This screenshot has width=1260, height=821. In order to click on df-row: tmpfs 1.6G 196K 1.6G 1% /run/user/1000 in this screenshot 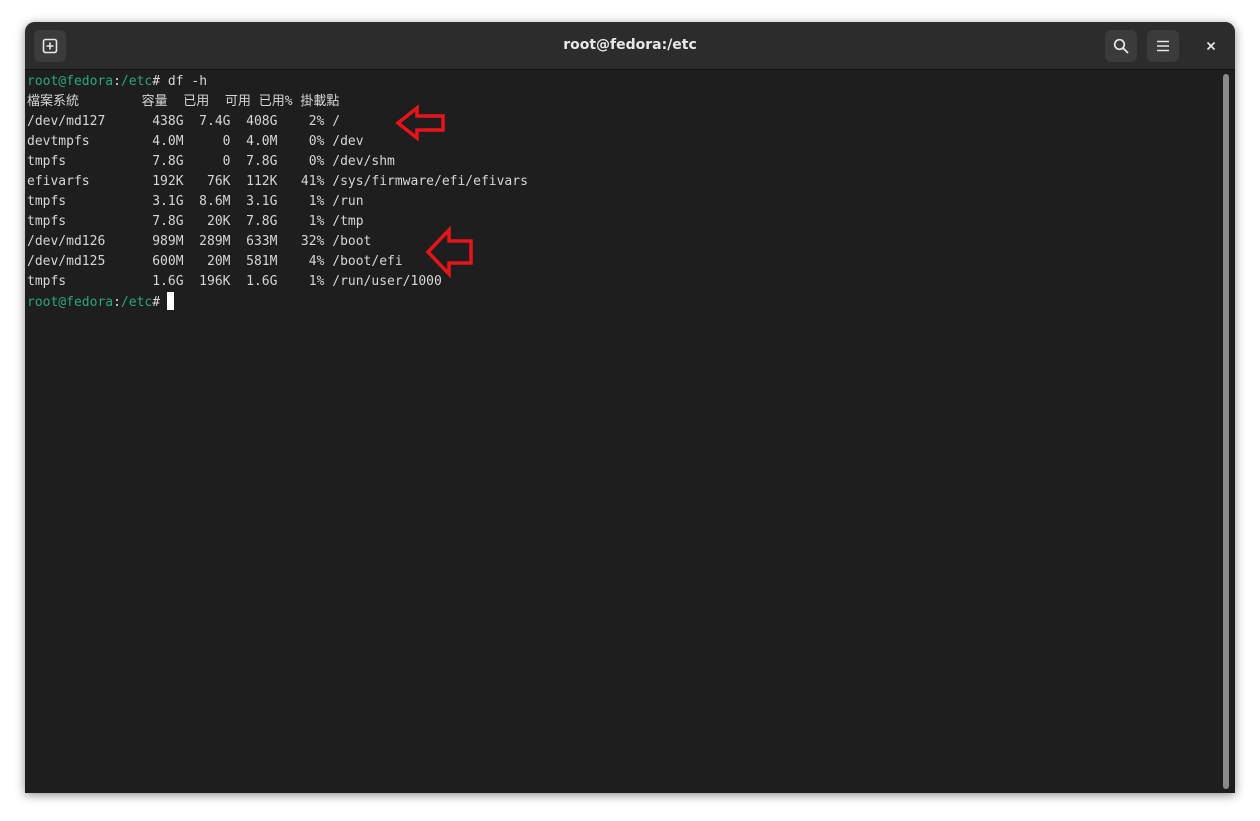, I will do `click(234, 281)`.